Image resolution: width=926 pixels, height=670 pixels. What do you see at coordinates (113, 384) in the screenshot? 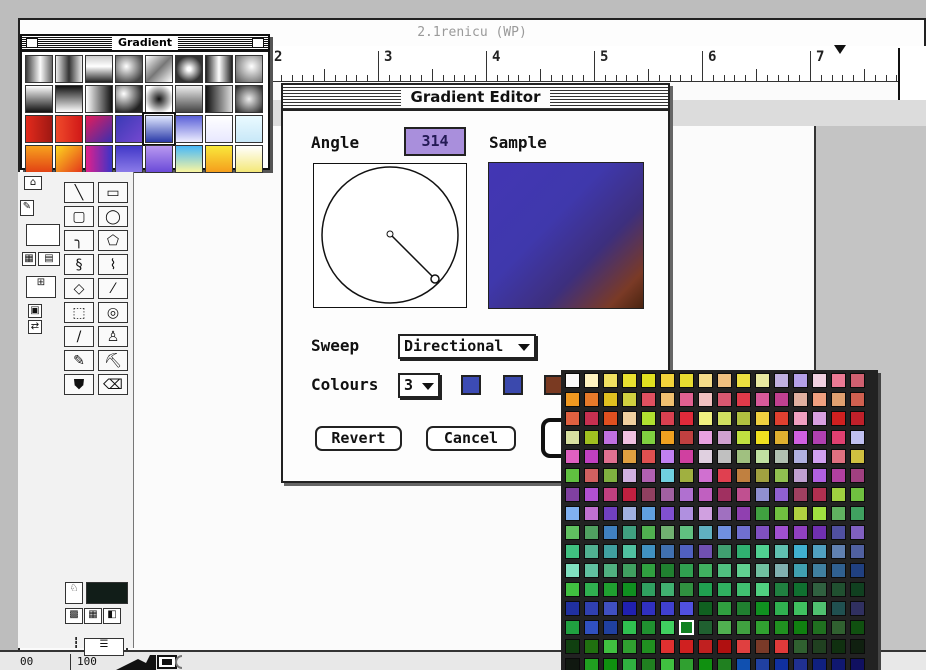
I see `eraser-tool-icon: ⌫` at bounding box center [113, 384].